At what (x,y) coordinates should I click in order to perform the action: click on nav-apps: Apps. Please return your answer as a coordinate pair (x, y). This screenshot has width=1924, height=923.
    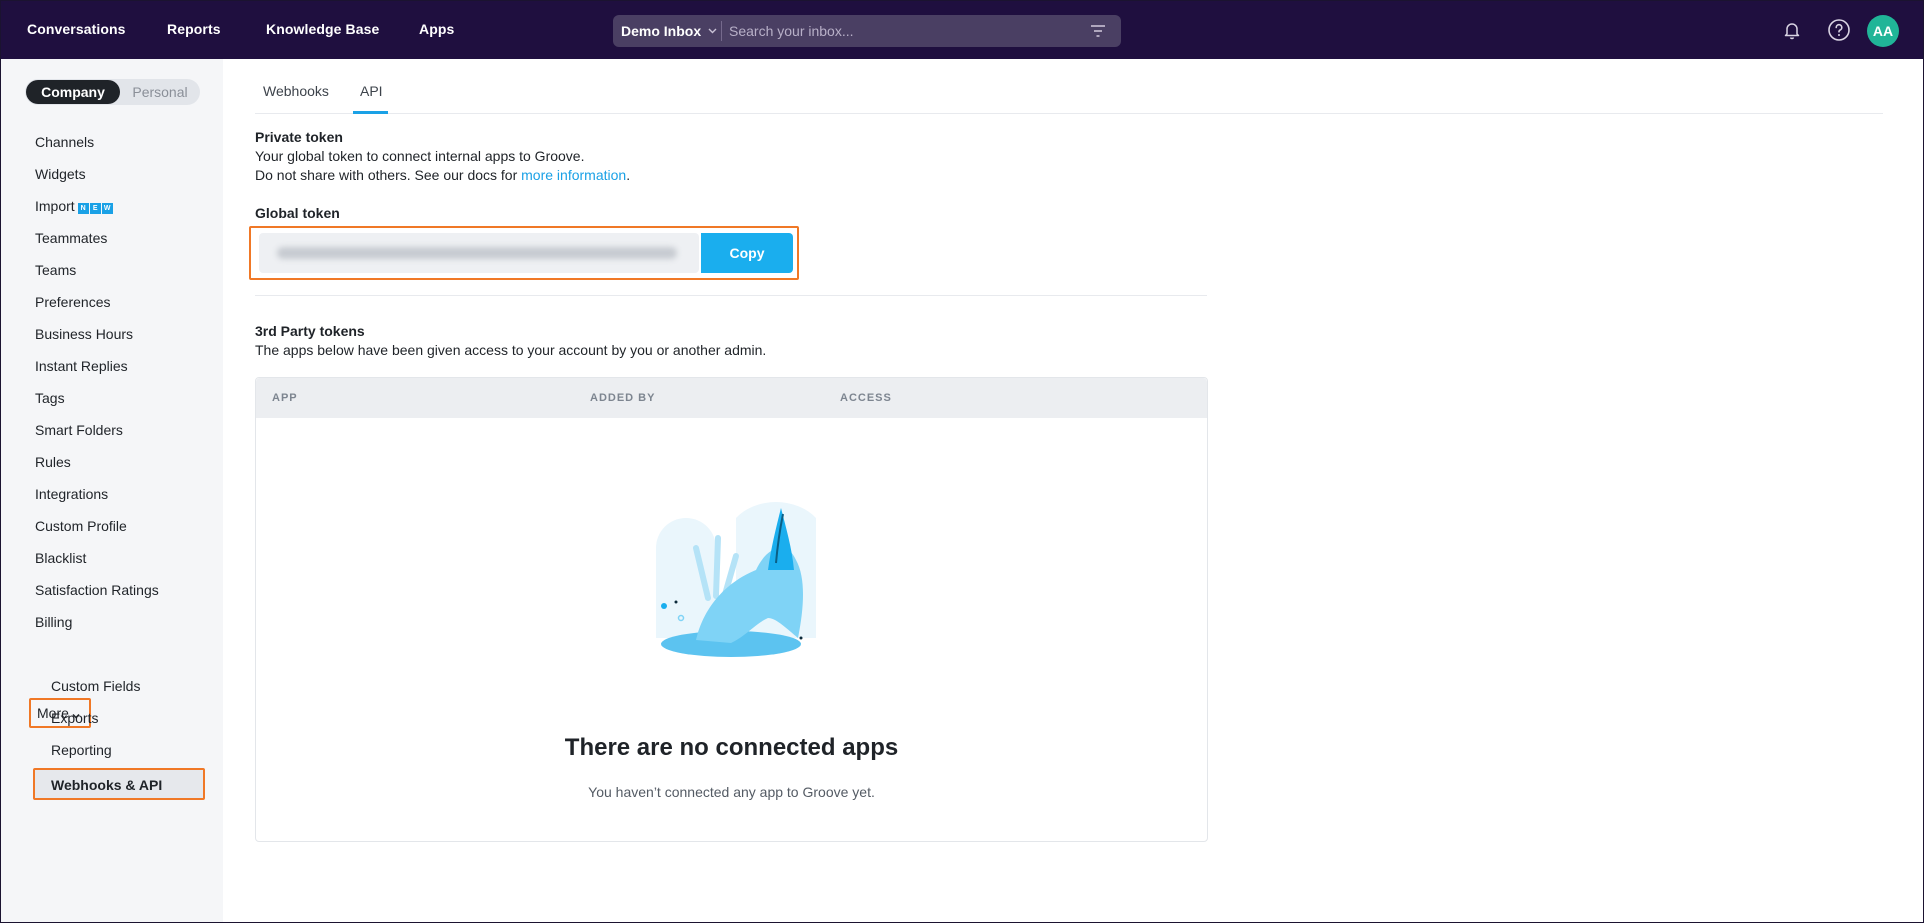
    Looking at the image, I should click on (436, 29).